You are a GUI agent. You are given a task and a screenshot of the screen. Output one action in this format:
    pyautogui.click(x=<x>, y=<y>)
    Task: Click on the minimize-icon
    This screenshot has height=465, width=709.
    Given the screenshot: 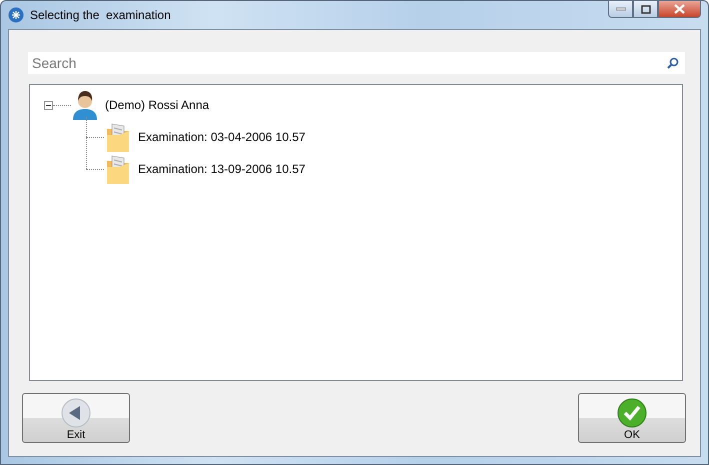 What is the action you would take?
    pyautogui.click(x=621, y=9)
    